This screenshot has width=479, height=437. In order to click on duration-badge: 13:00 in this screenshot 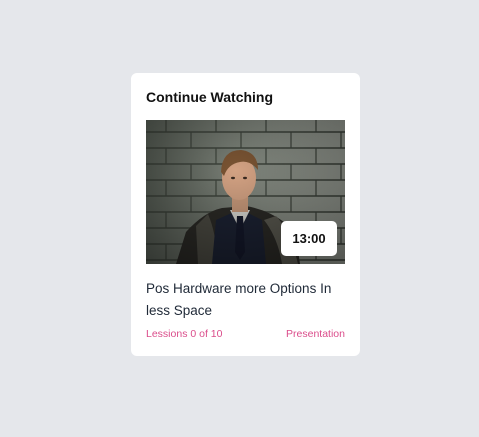, I will do `click(309, 238)`.